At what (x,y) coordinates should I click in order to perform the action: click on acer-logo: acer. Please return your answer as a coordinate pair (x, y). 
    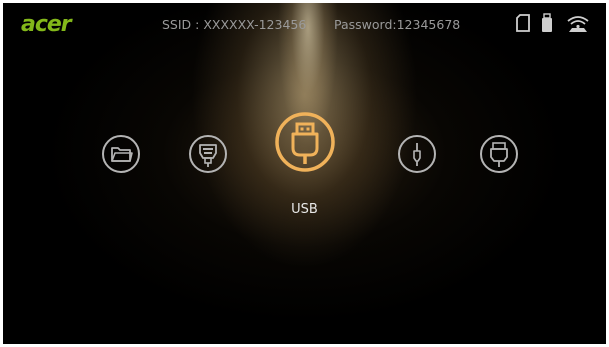
    Looking at the image, I should click on (46, 24).